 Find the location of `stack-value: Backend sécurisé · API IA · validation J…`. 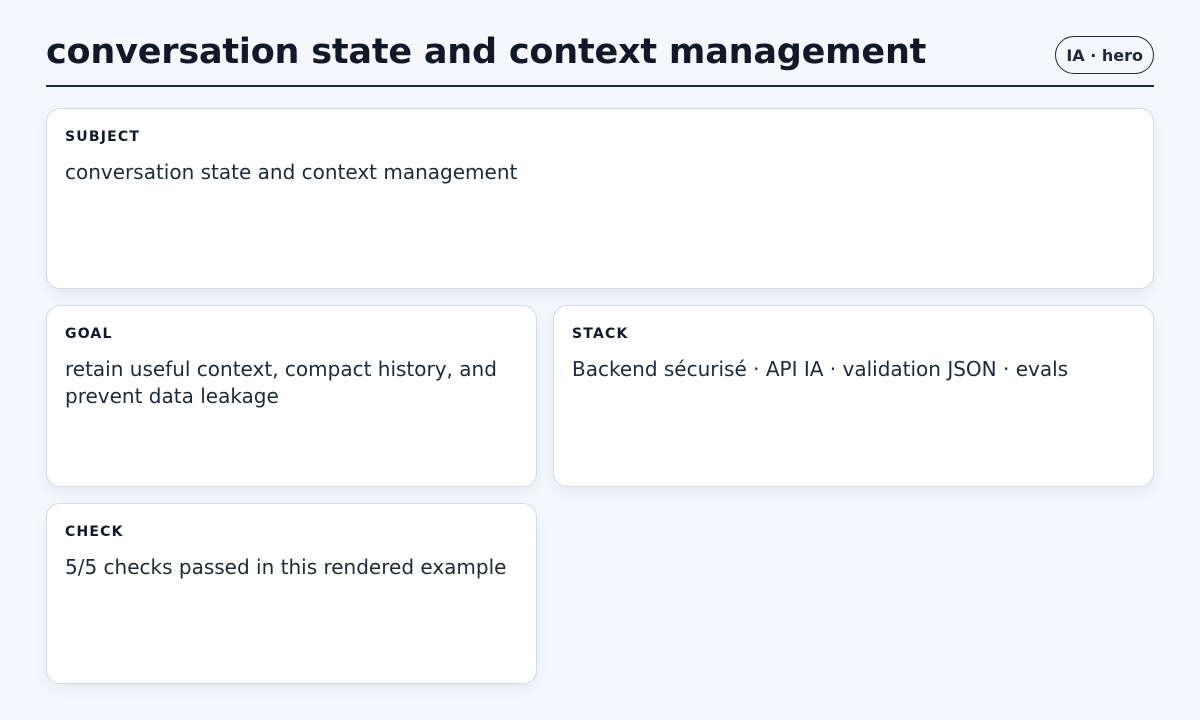

stack-value: Backend sécurisé · API IA · validation J… is located at coordinates (820, 369).